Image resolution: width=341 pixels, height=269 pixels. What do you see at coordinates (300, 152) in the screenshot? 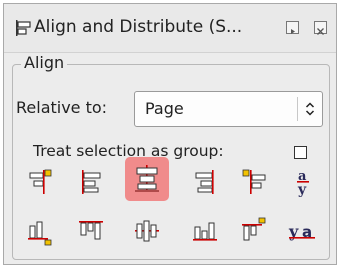
I see `treat-as-group-checkbox` at bounding box center [300, 152].